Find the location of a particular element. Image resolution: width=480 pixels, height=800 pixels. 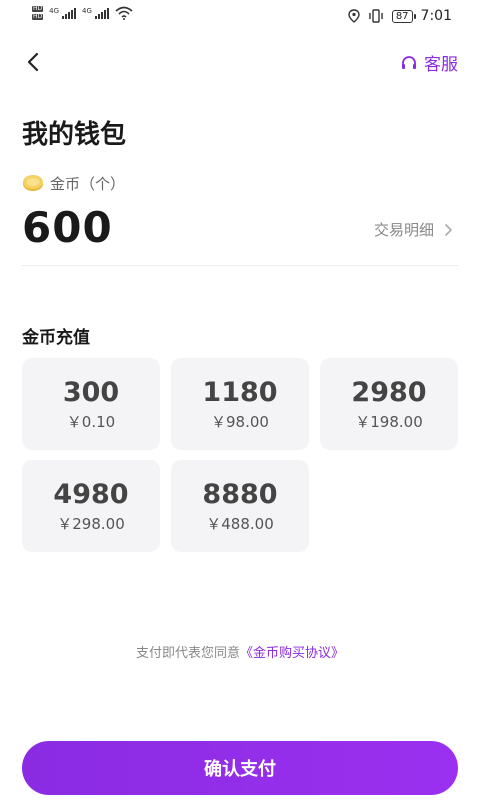

package-amount: 300 is located at coordinates (91, 392).